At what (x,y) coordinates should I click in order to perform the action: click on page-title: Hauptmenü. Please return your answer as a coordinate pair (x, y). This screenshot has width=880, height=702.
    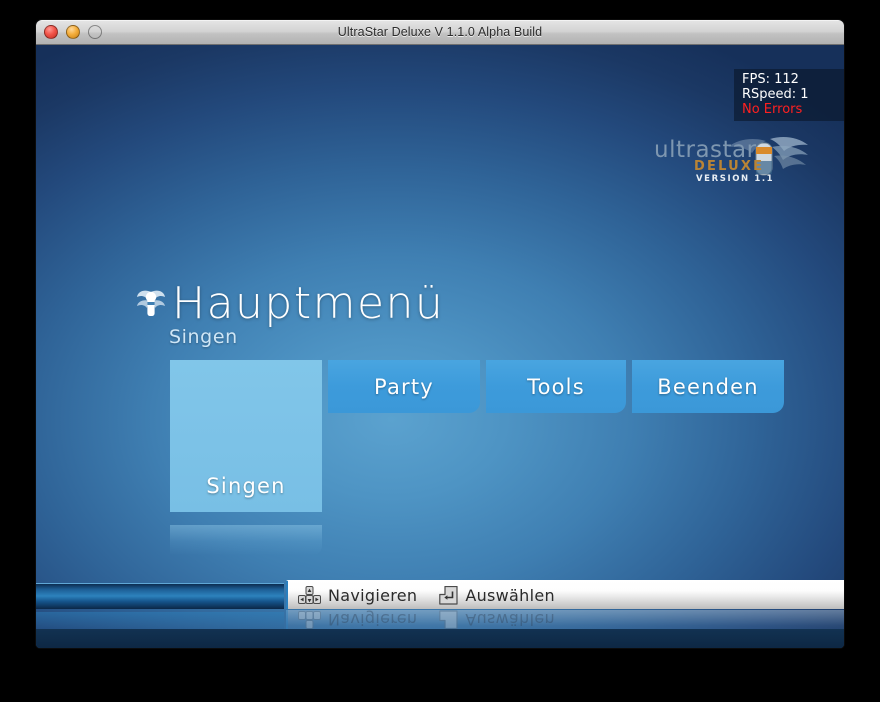
    Looking at the image, I should click on (308, 303).